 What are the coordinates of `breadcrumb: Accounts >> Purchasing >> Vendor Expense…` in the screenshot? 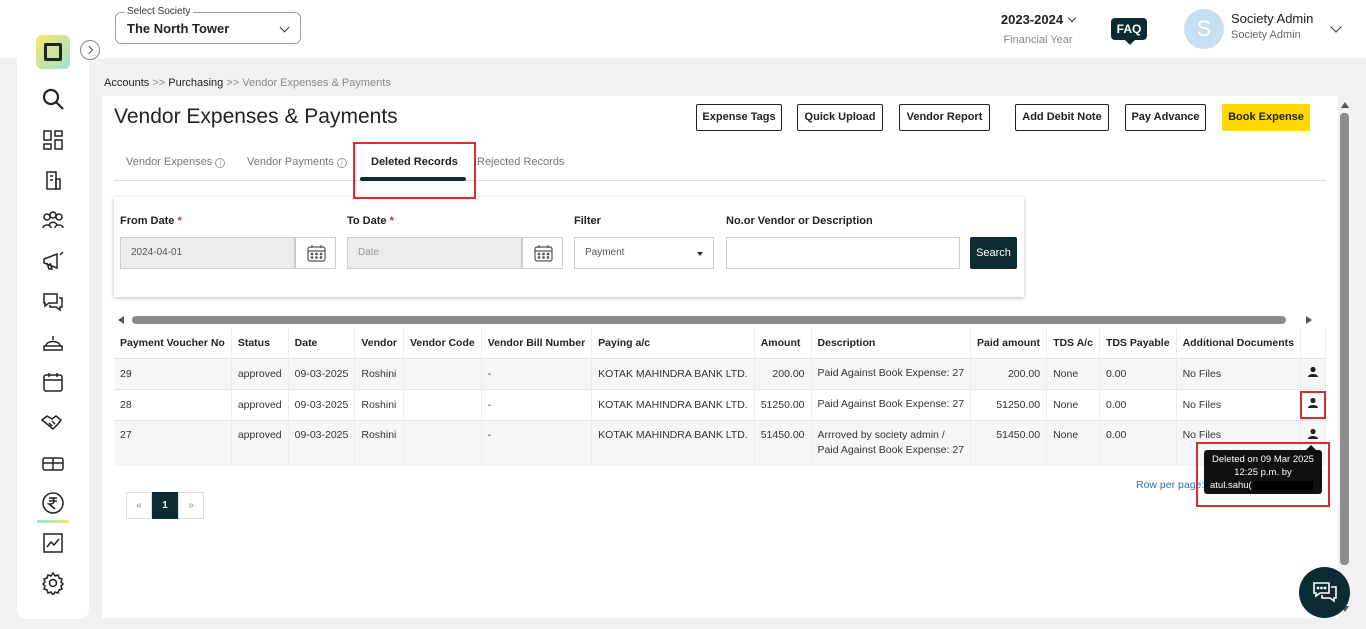 It's located at (247, 83).